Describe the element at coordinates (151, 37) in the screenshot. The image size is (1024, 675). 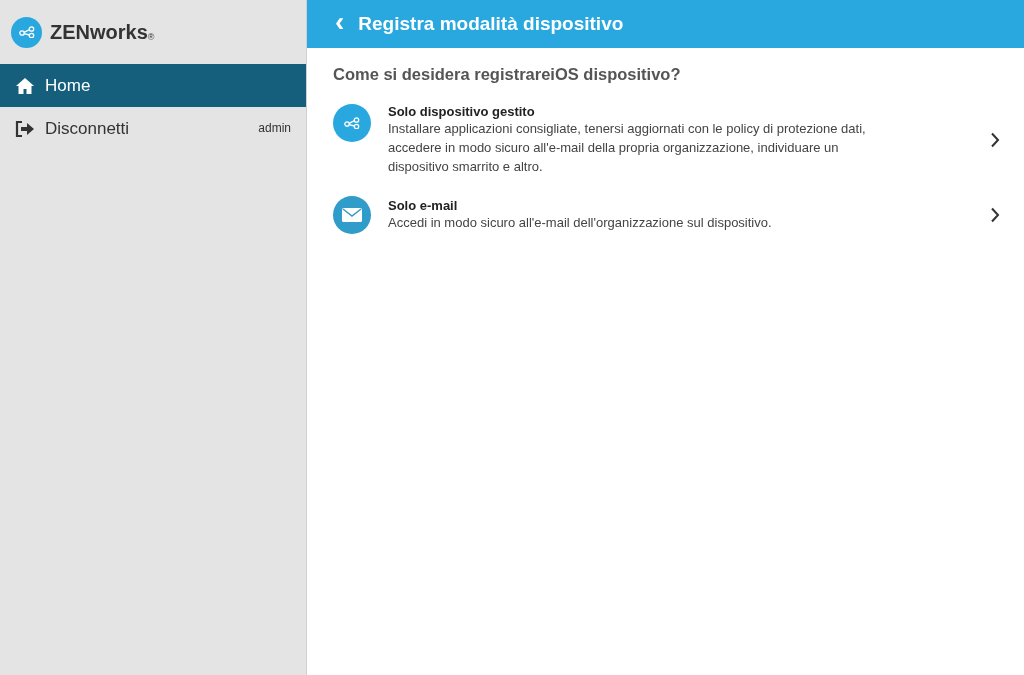
I see `registered-mark: ®` at that location.